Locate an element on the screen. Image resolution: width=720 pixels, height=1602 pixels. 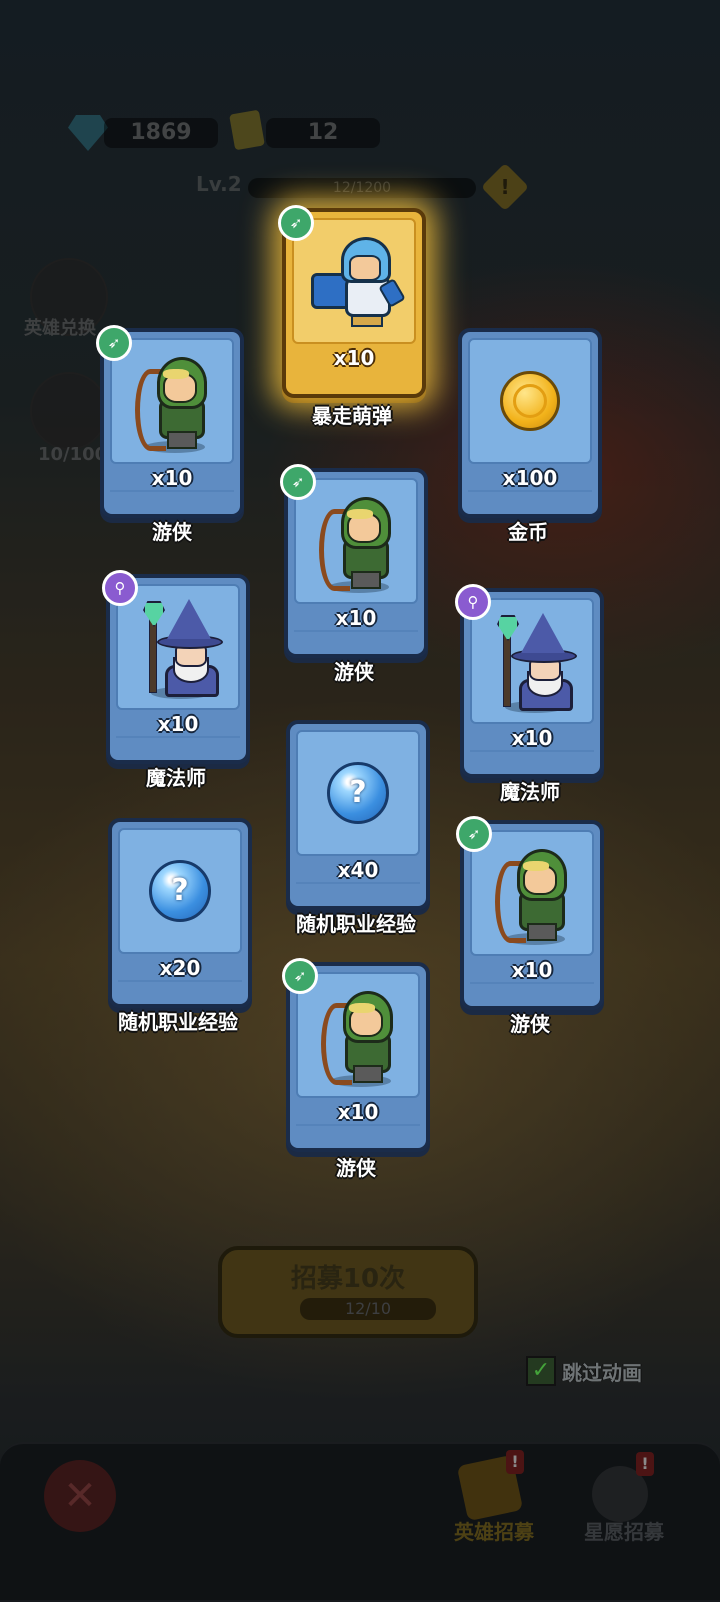
gold-coin-icon is located at coordinates (530, 401).